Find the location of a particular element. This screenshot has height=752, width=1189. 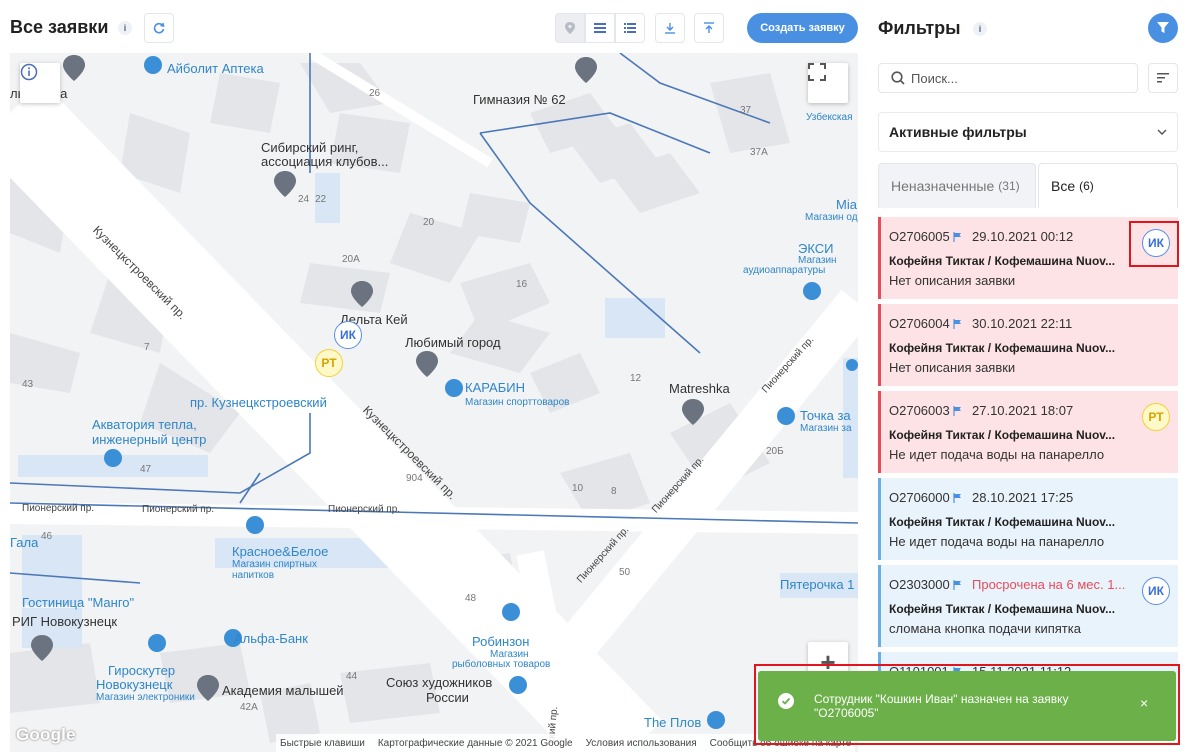

building-number: 7 is located at coordinates (147, 347).